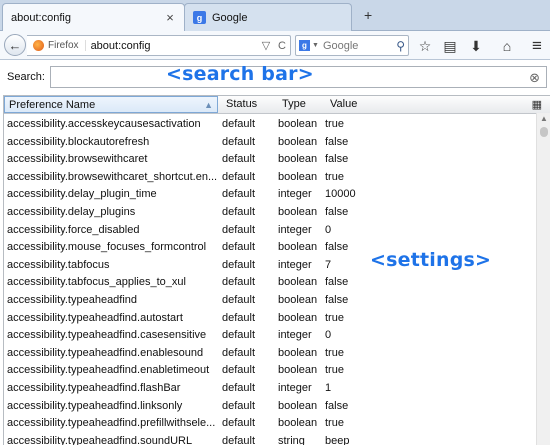  I want to click on value-cell: beep, so click(337, 439).